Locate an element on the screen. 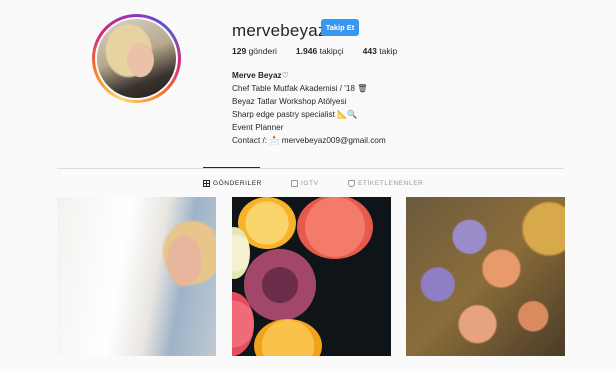 This screenshot has height=369, width=616. tab-igtv-label: IGTV is located at coordinates (310, 183).